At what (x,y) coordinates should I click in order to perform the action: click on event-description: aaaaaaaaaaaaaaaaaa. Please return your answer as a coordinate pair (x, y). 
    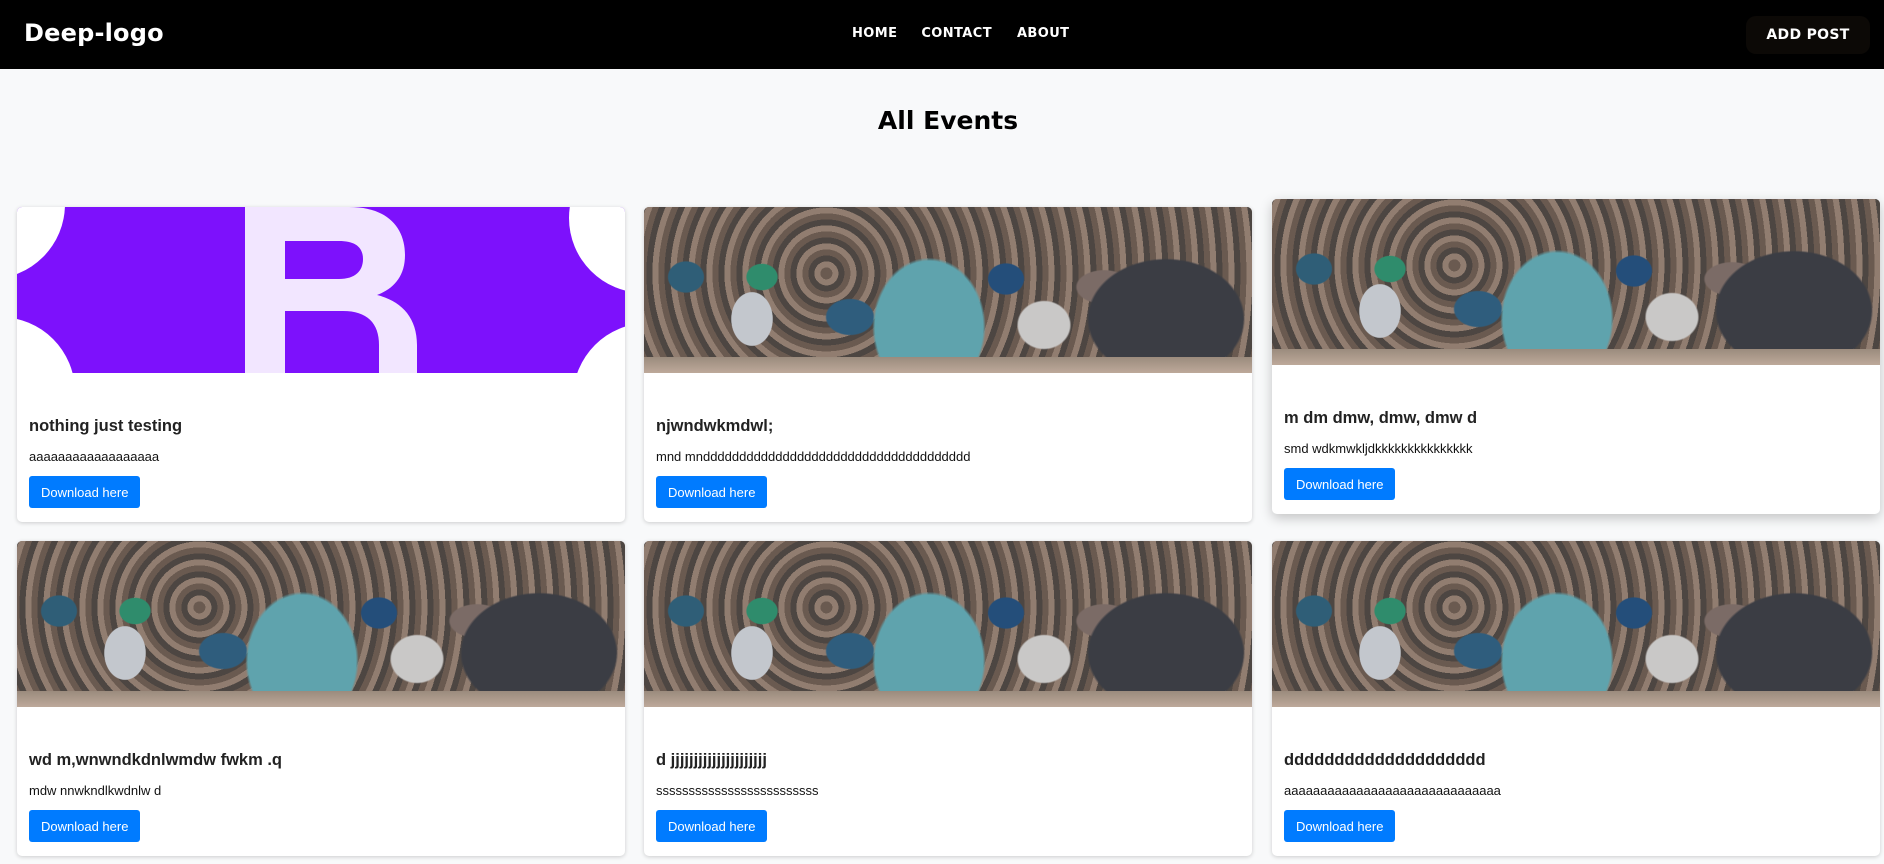
    Looking at the image, I should click on (94, 456).